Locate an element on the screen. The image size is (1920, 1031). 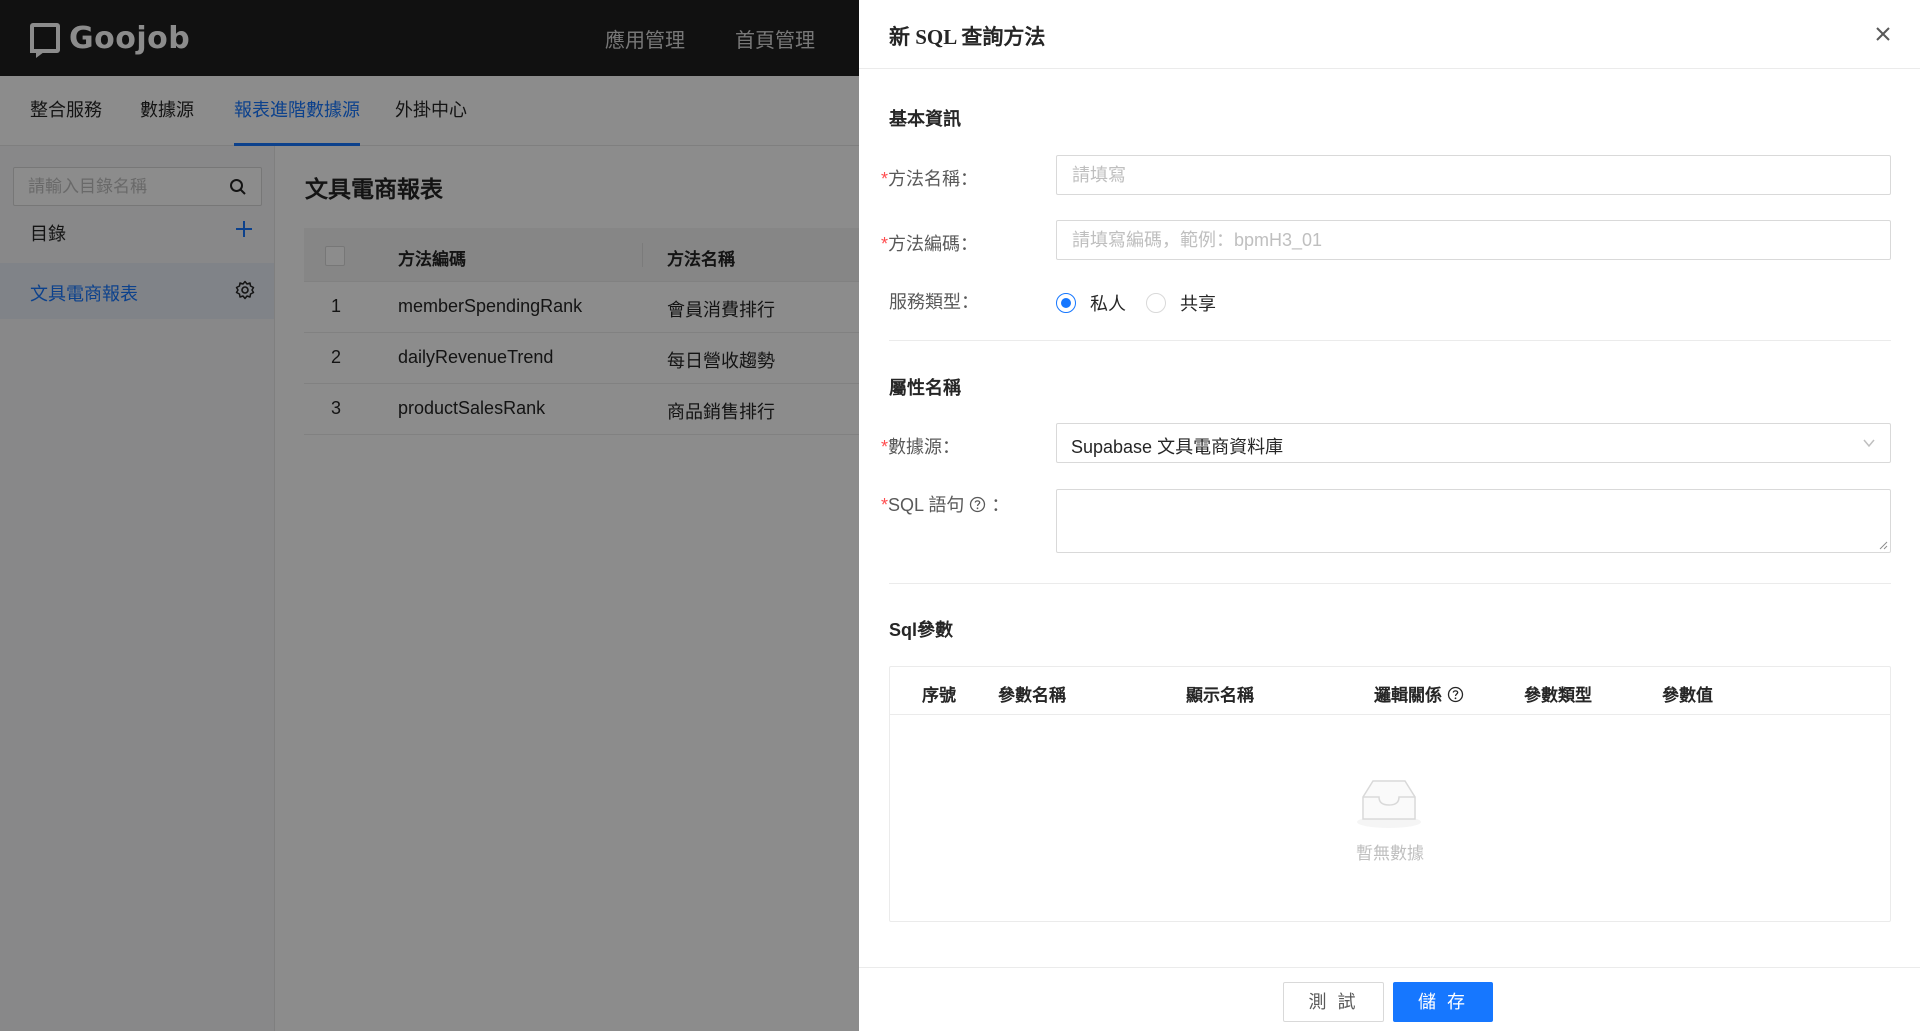
sql-textarea is located at coordinates (1473, 521).